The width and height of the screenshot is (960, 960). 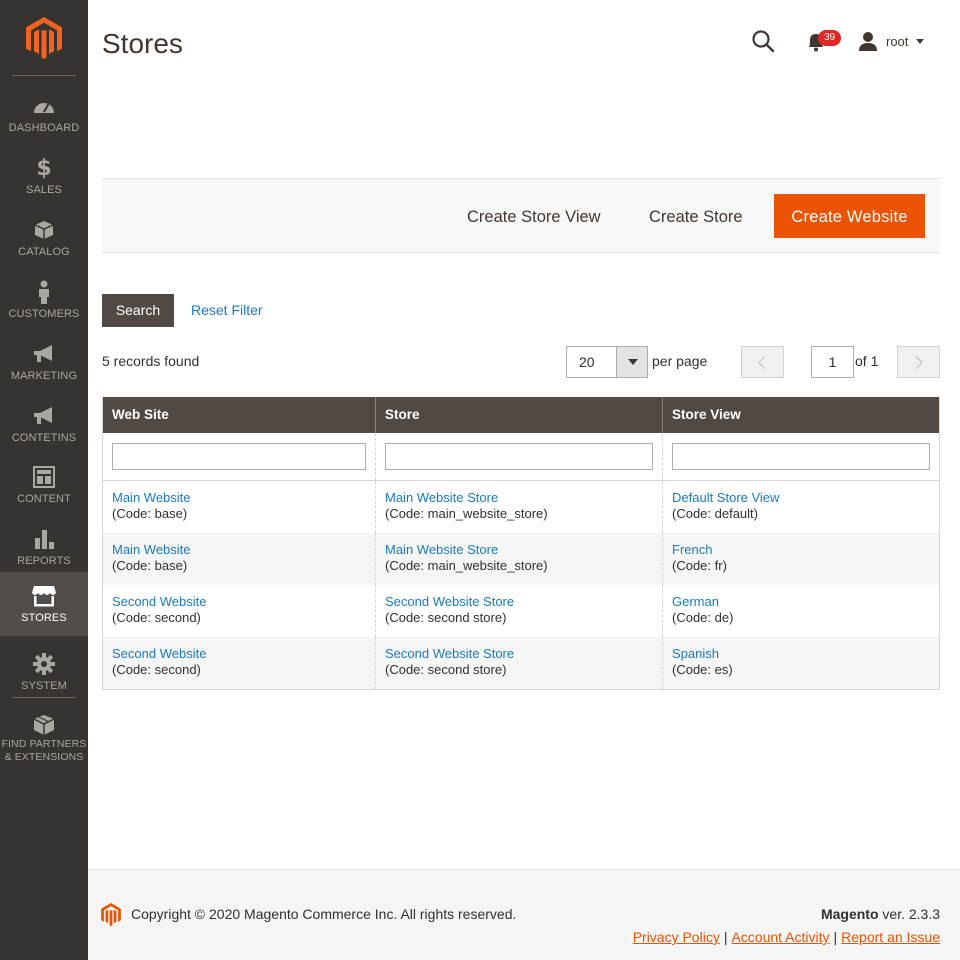 What do you see at coordinates (44, 438) in the screenshot?
I see `sidebar-item-label: CONTETINS` at bounding box center [44, 438].